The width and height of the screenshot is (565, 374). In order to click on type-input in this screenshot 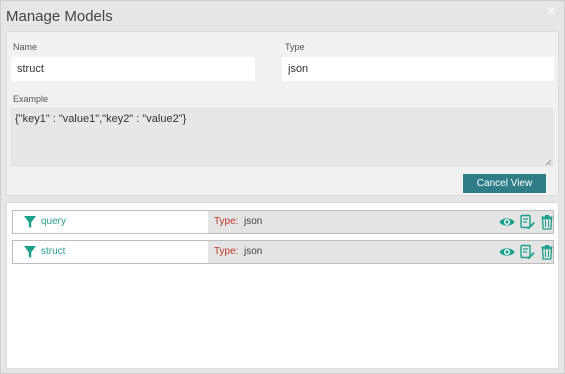, I will do `click(418, 69)`.